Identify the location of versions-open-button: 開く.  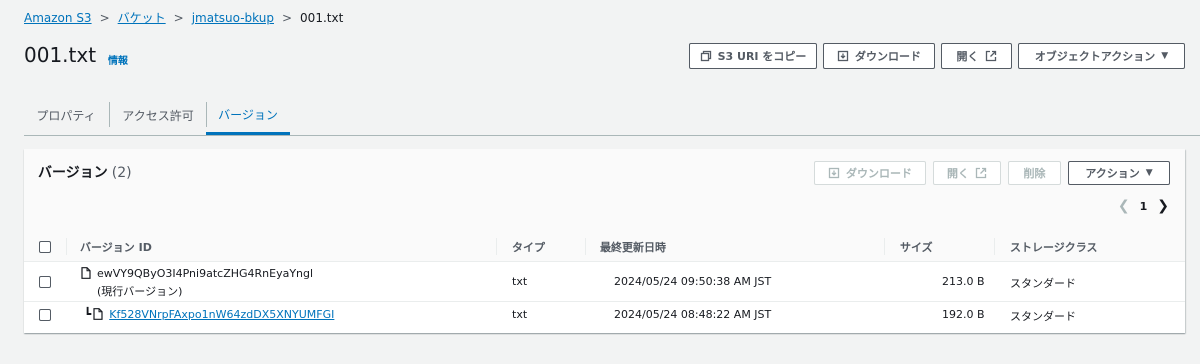
(967, 173).